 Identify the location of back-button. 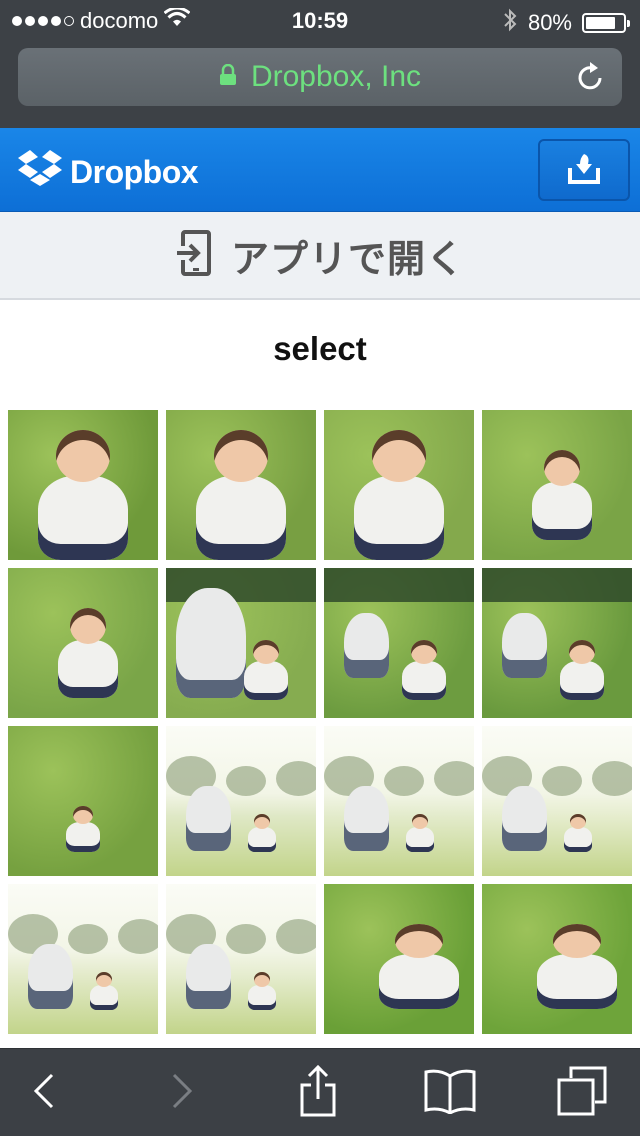
(44, 1093).